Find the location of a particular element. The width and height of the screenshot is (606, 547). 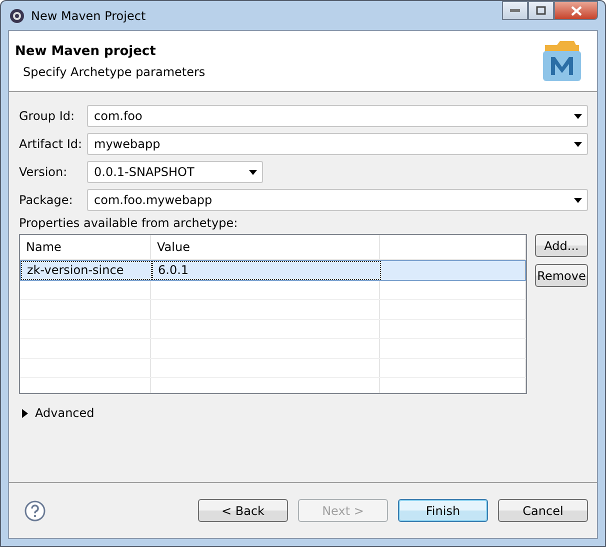

section-label: Properties available from archetype: is located at coordinates (129, 224).